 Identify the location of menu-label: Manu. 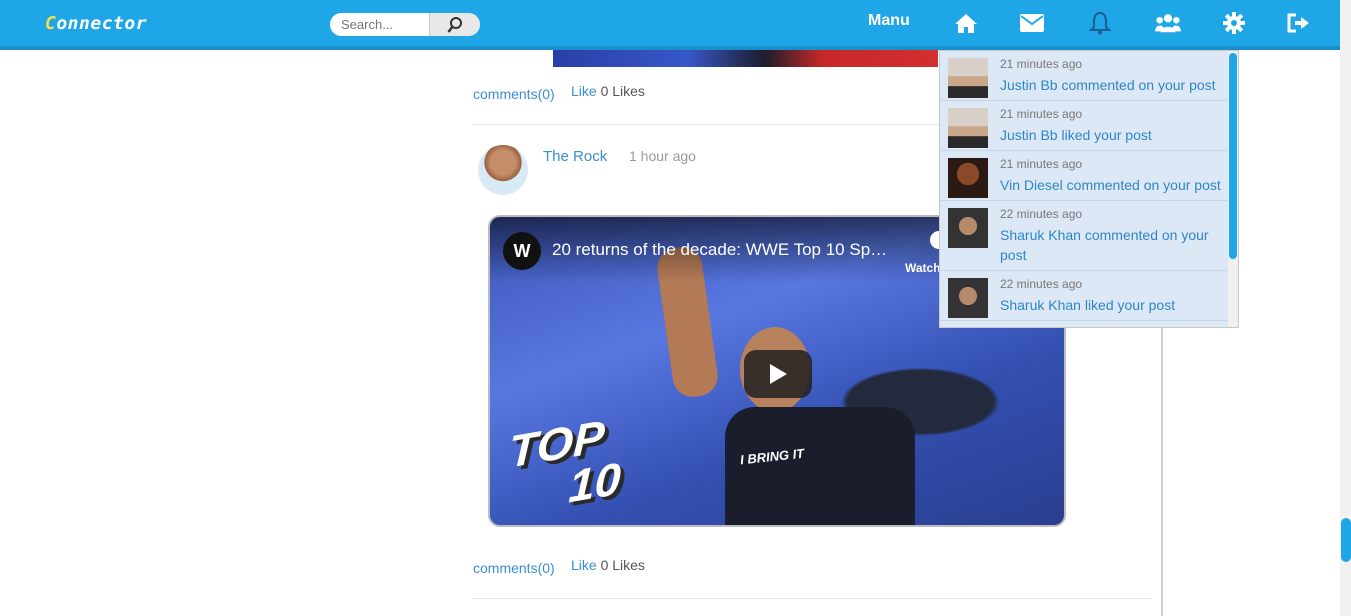
(889, 21).